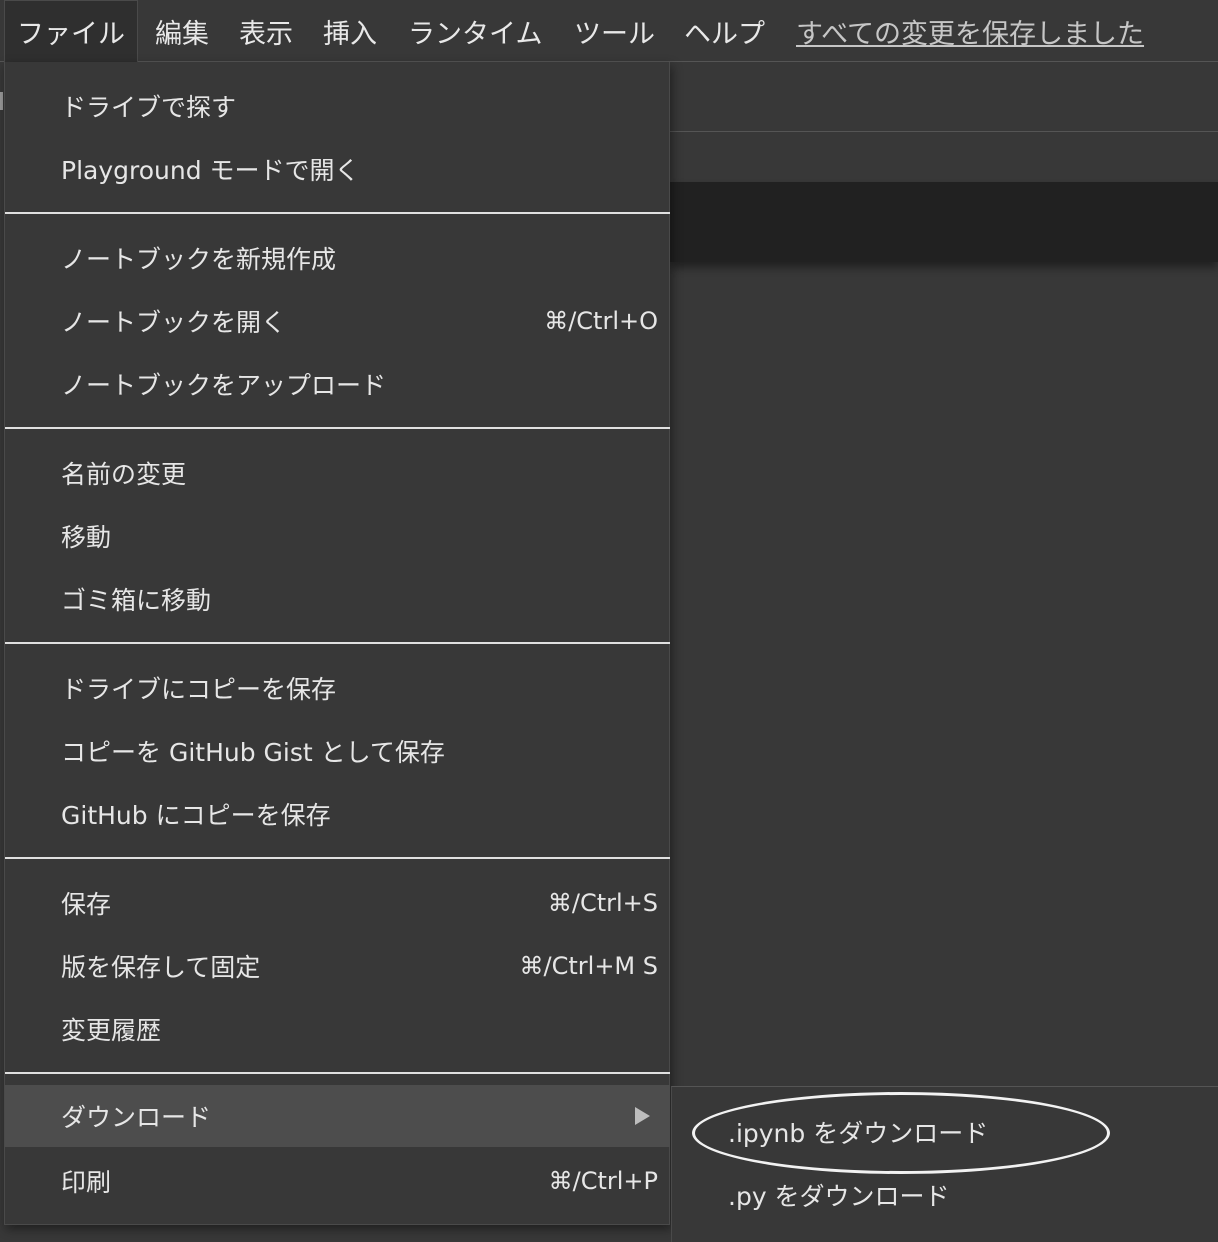 The width and height of the screenshot is (1218, 1242). What do you see at coordinates (136, 1117) in the screenshot?
I see `menu-item-label: ダウンロード` at bounding box center [136, 1117].